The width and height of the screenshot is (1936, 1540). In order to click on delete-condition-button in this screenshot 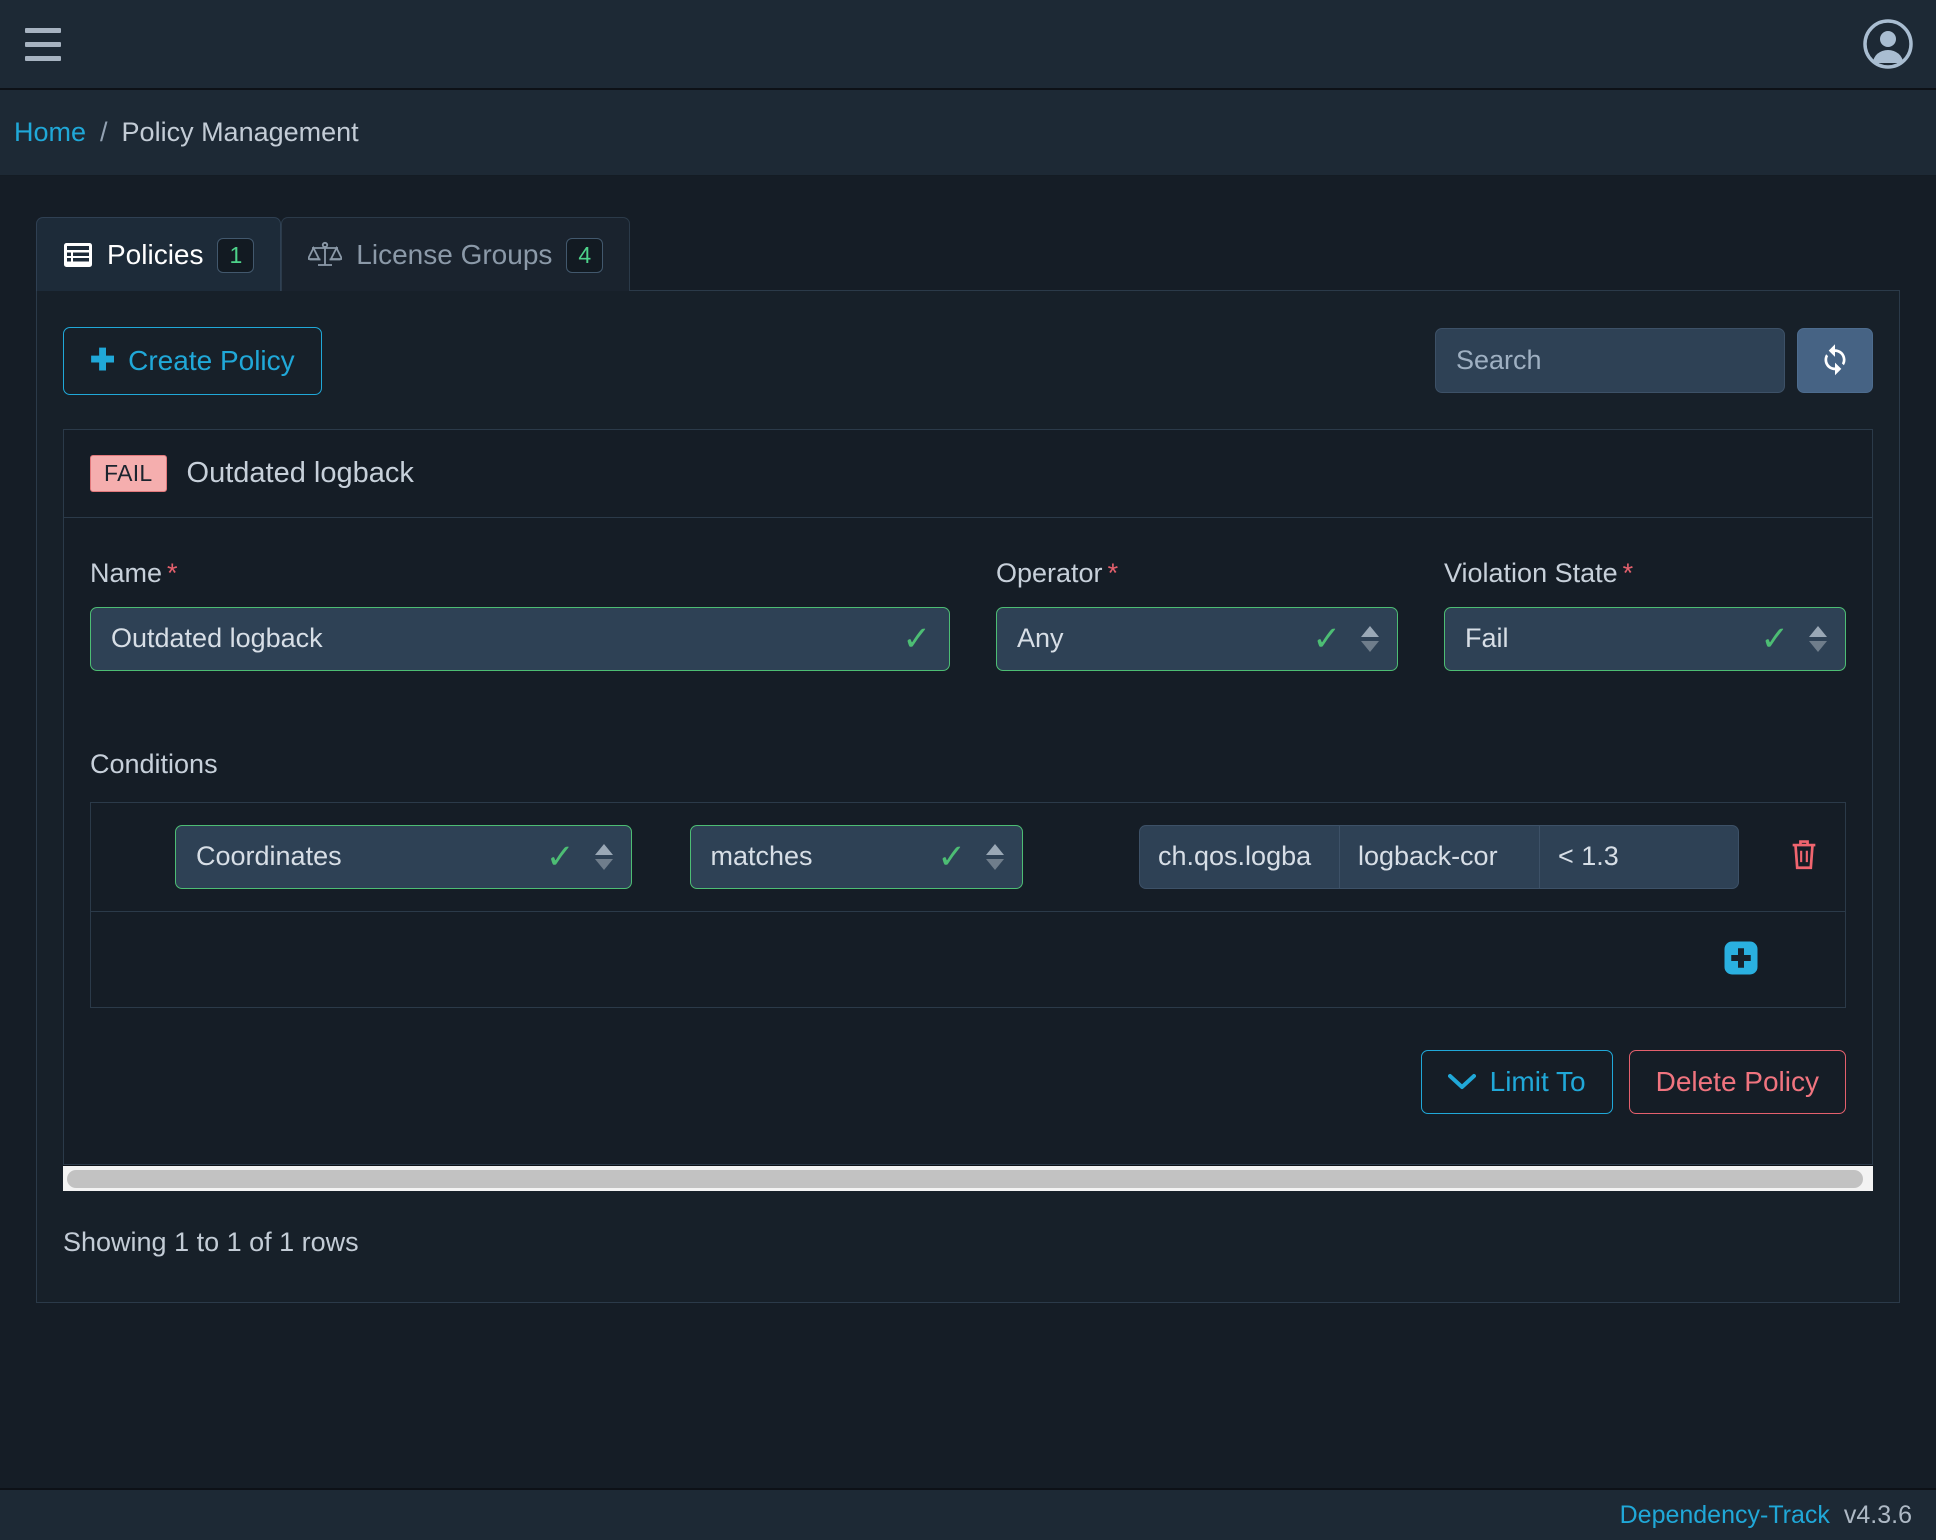, I will do `click(1804, 856)`.